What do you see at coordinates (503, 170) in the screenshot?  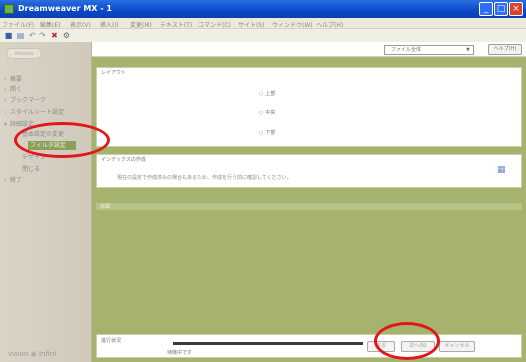 I see `index-tool-icon: ▦` at bounding box center [503, 170].